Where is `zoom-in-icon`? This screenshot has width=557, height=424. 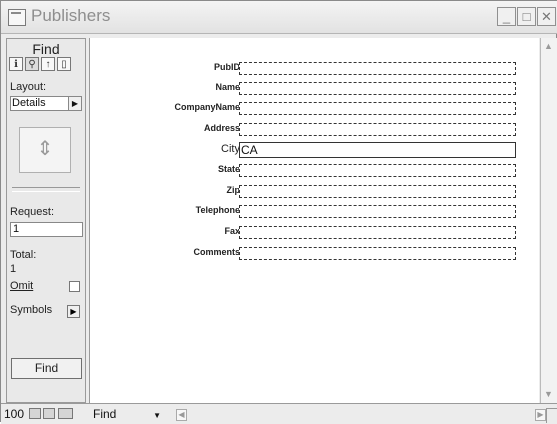 zoom-in-icon is located at coordinates (49, 413).